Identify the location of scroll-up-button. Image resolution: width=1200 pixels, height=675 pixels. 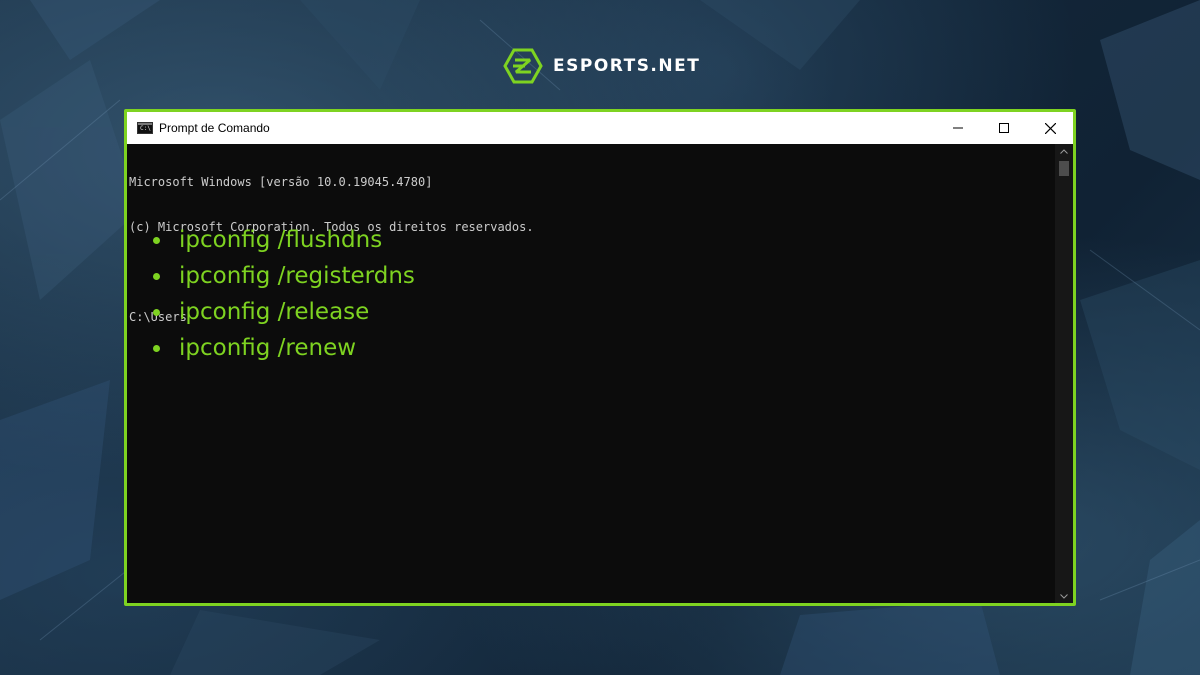
(1064, 151).